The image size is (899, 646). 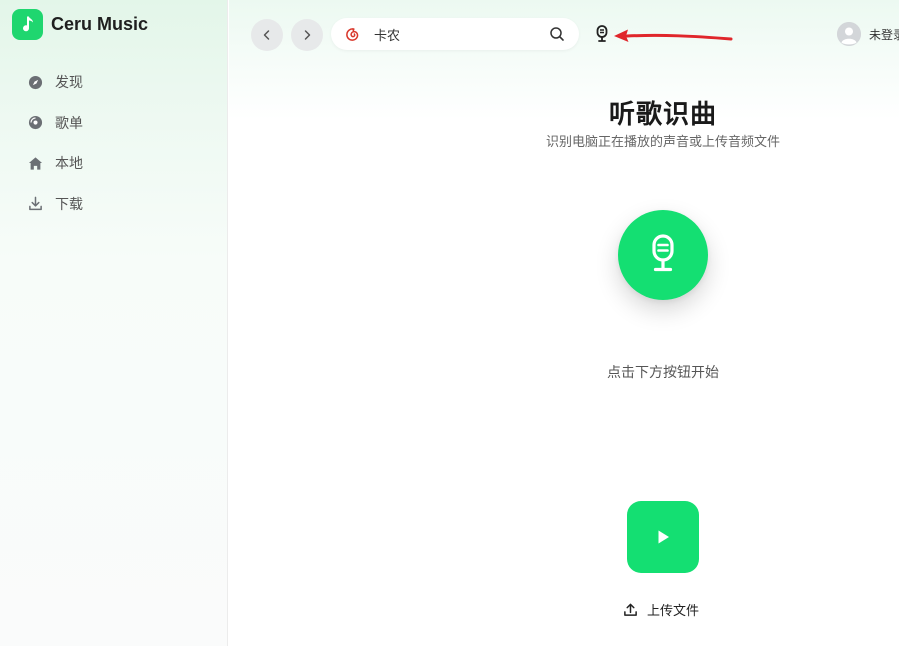 I want to click on sidebar-item-download: 下载, so click(x=55, y=204).